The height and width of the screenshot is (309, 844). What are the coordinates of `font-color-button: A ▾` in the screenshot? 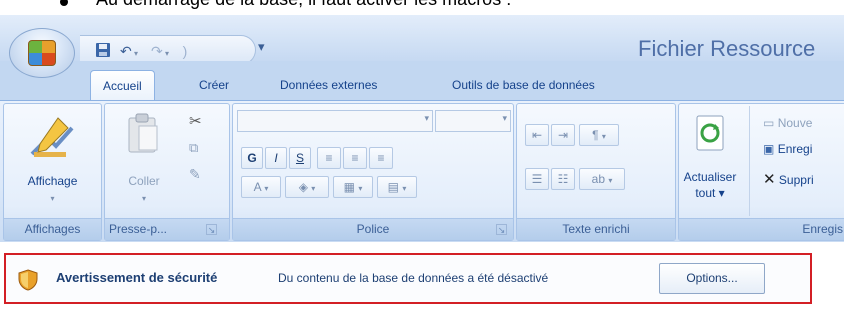 It's located at (261, 187).